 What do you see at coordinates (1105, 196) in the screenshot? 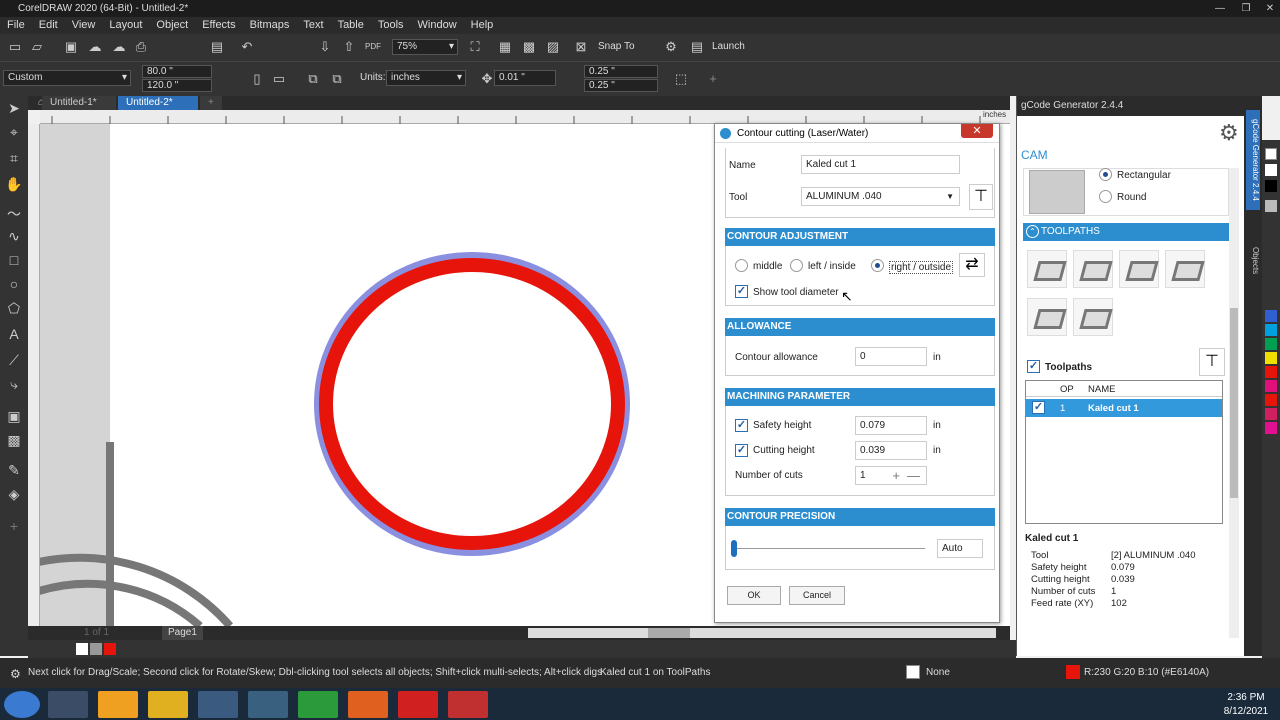
I see `radio-round` at bounding box center [1105, 196].